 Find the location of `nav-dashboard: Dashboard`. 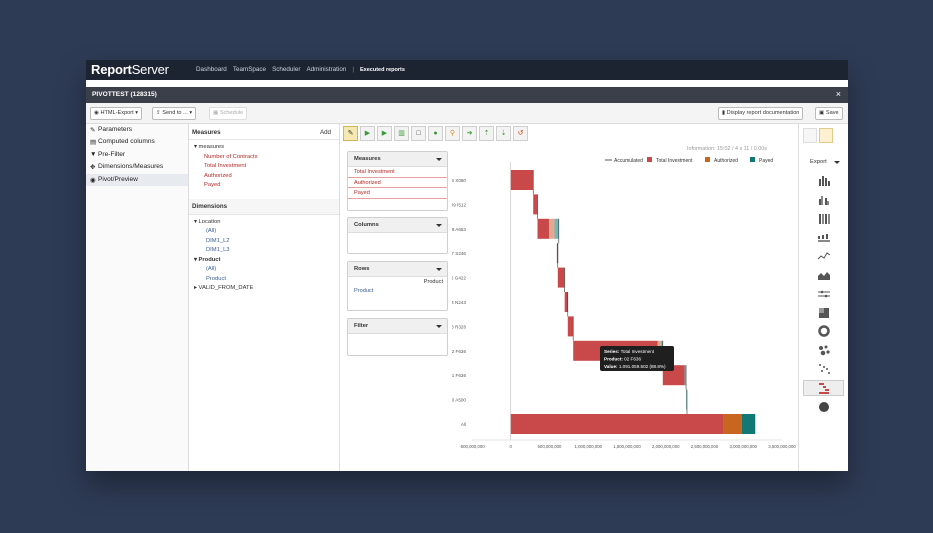

nav-dashboard: Dashboard is located at coordinates (211, 69).